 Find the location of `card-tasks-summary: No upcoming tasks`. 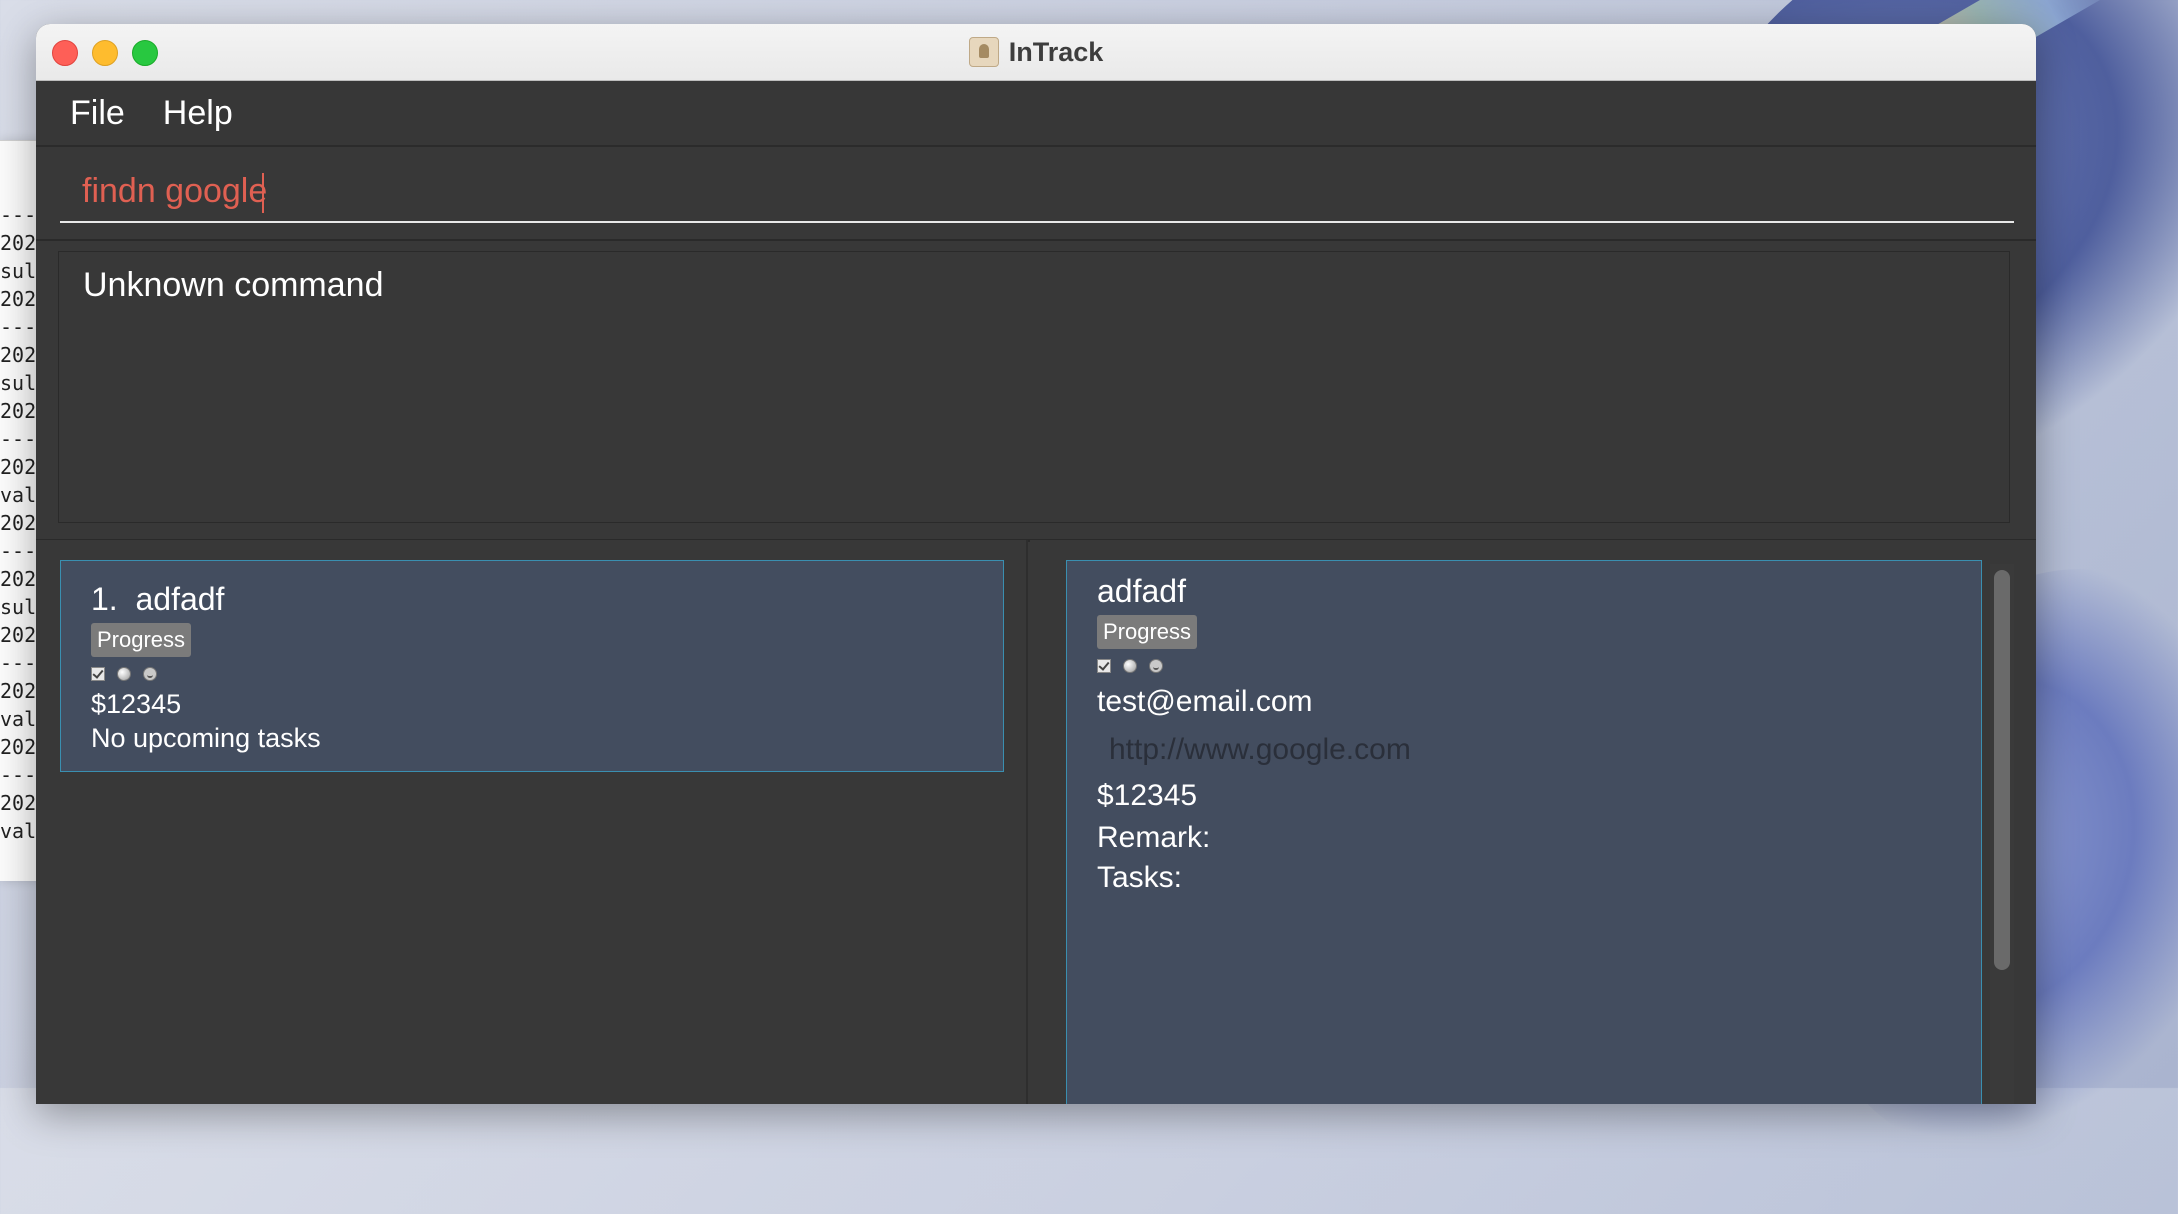

card-tasks-summary: No upcoming tasks is located at coordinates (206, 738).